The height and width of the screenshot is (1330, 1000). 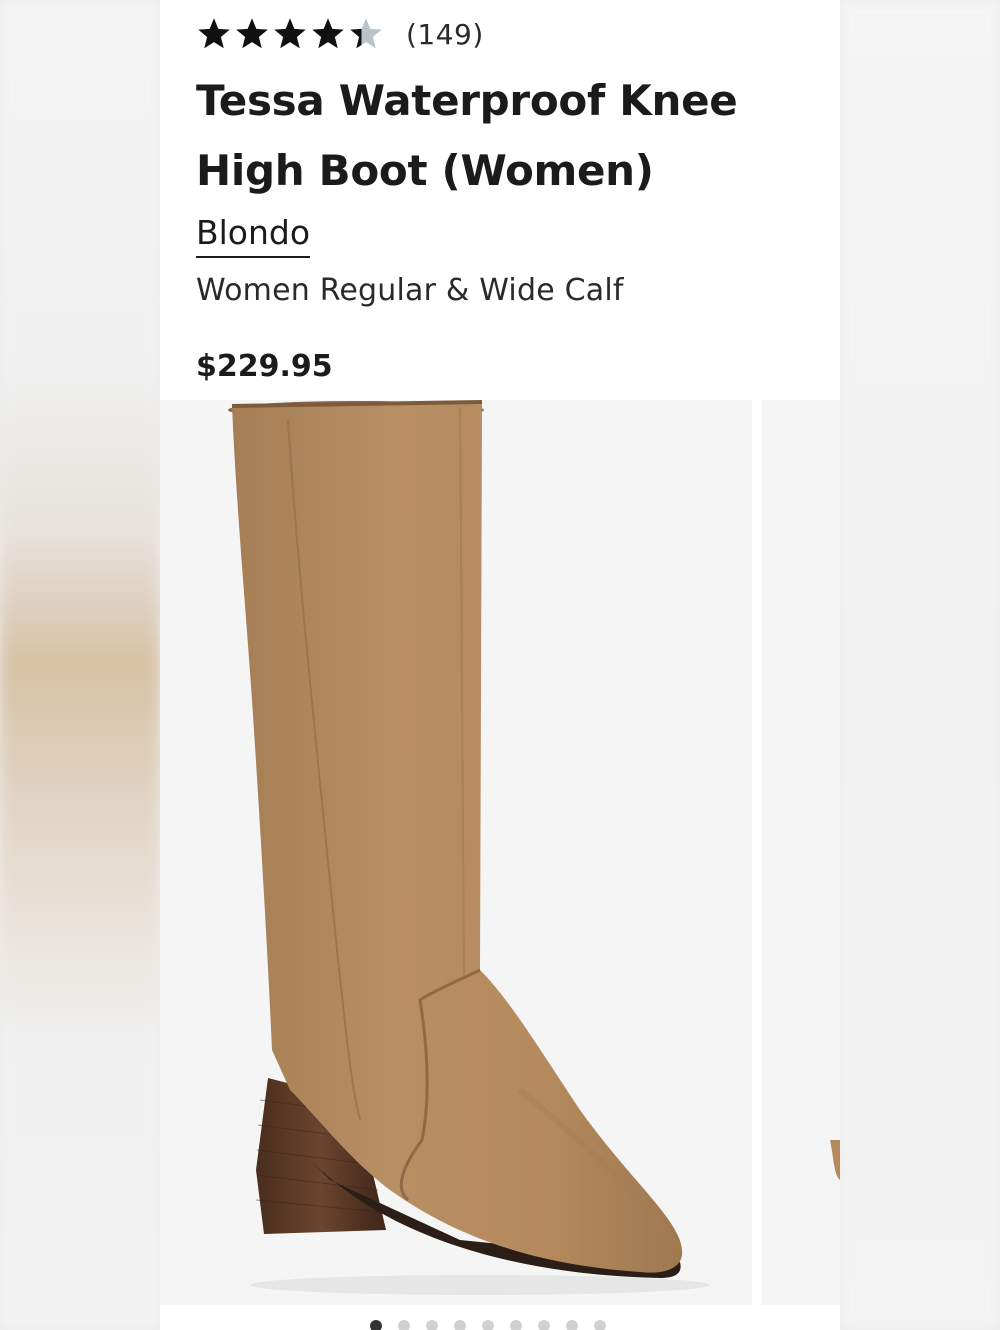 What do you see at coordinates (801, 852) in the screenshot?
I see `next-product-image-peek` at bounding box center [801, 852].